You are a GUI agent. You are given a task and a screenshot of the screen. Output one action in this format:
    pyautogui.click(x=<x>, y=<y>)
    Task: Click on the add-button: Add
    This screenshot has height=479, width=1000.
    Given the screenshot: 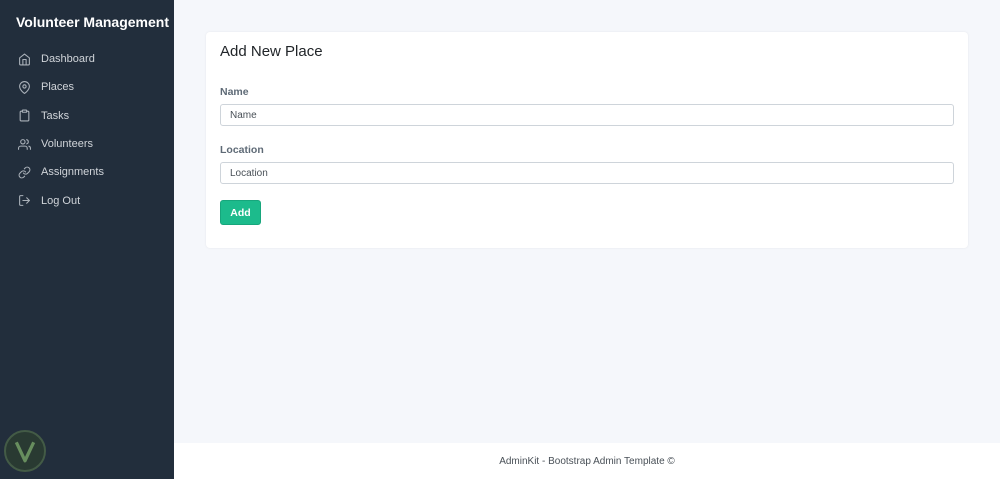 What is the action you would take?
    pyautogui.click(x=240, y=212)
    